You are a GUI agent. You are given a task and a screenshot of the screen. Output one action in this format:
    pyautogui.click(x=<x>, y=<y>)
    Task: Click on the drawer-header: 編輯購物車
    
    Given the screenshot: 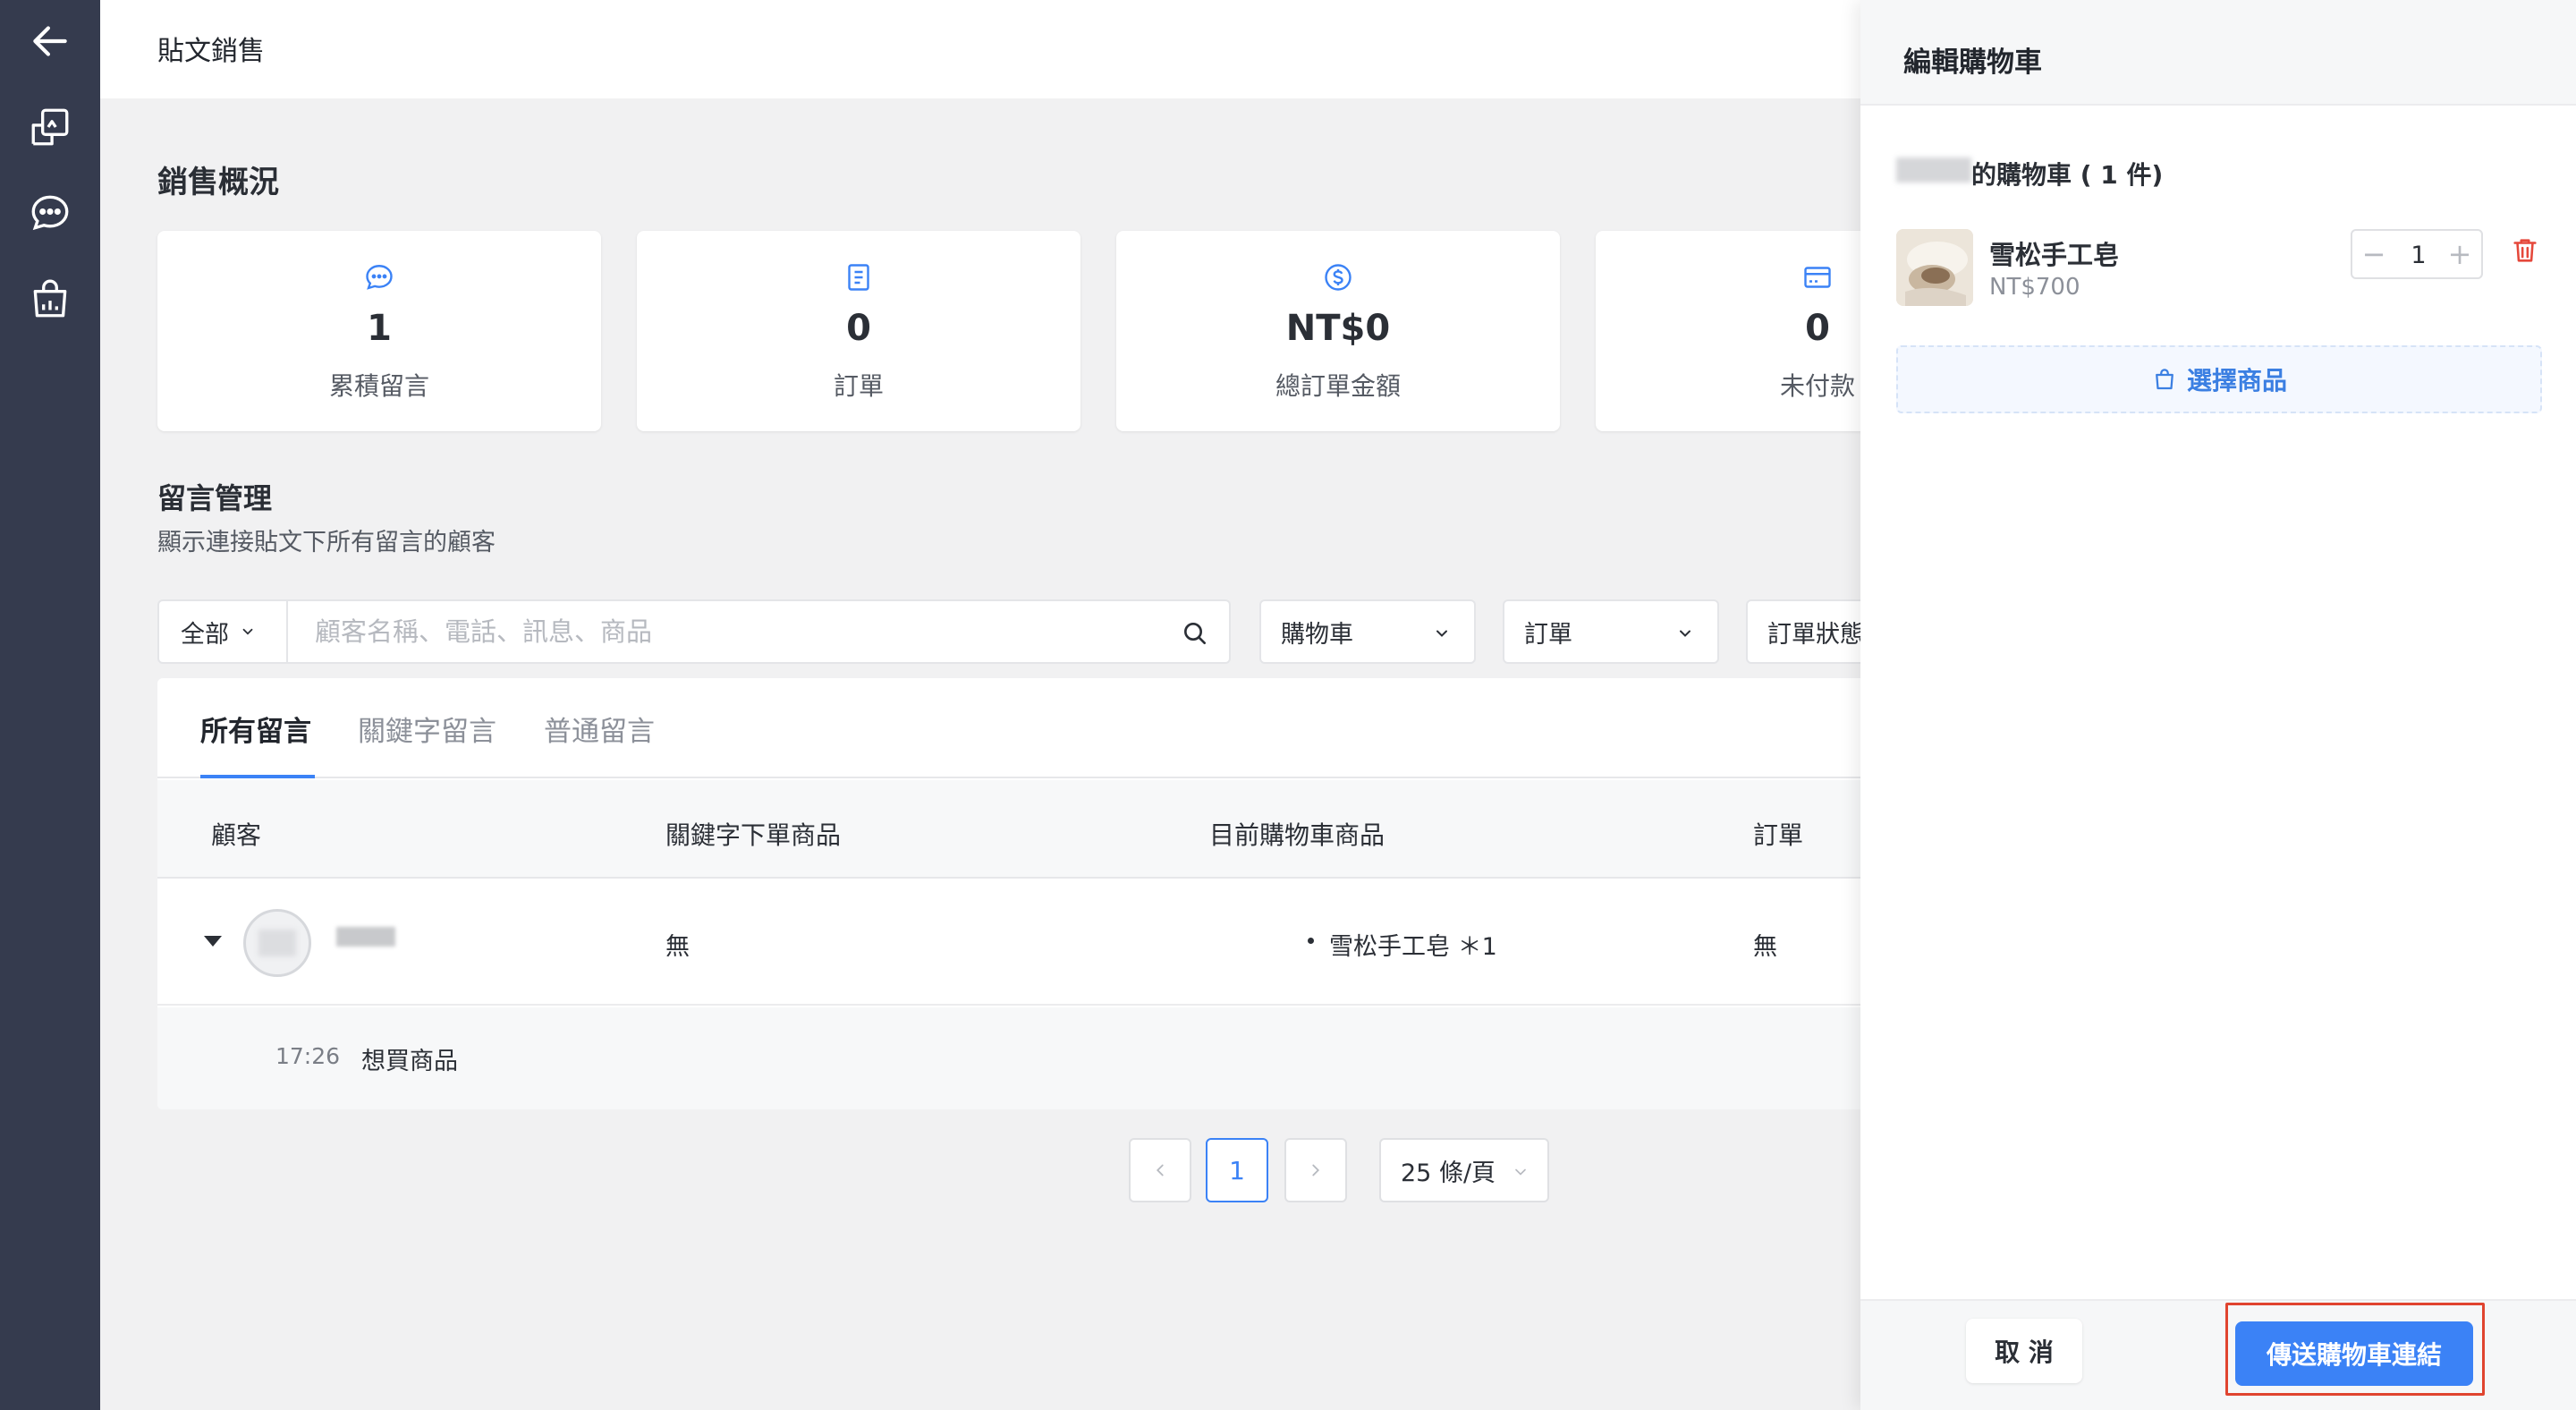 What is the action you would take?
    pyautogui.click(x=2218, y=53)
    